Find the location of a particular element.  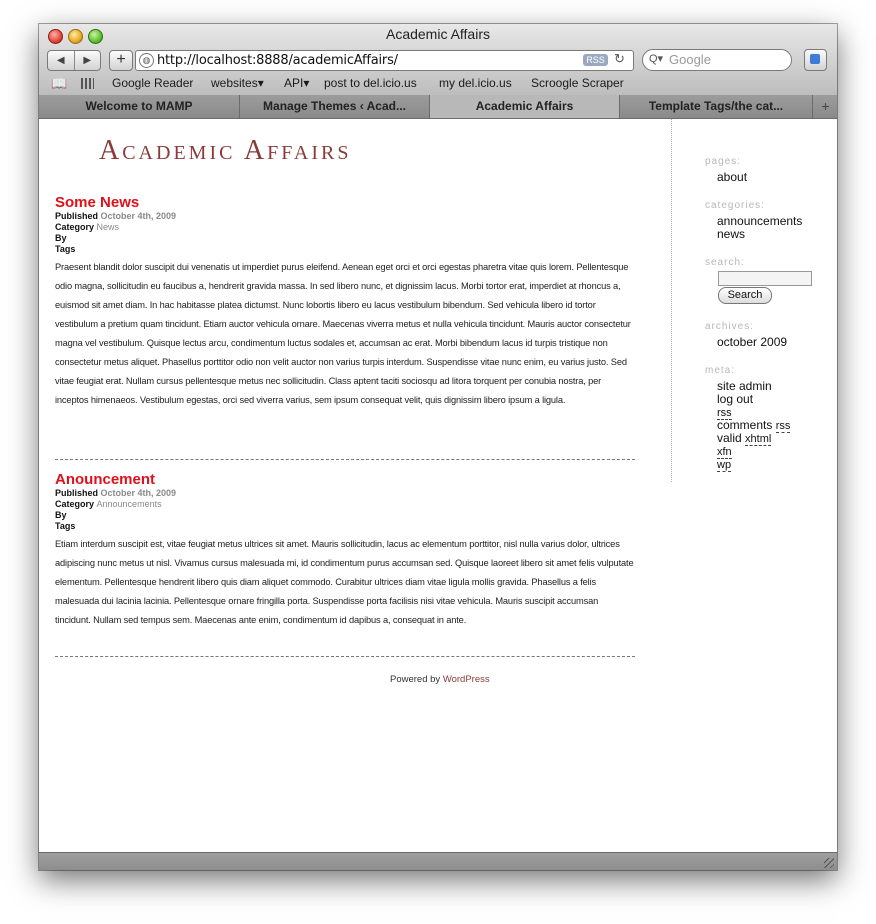

new-tab-button: + is located at coordinates (825, 106).